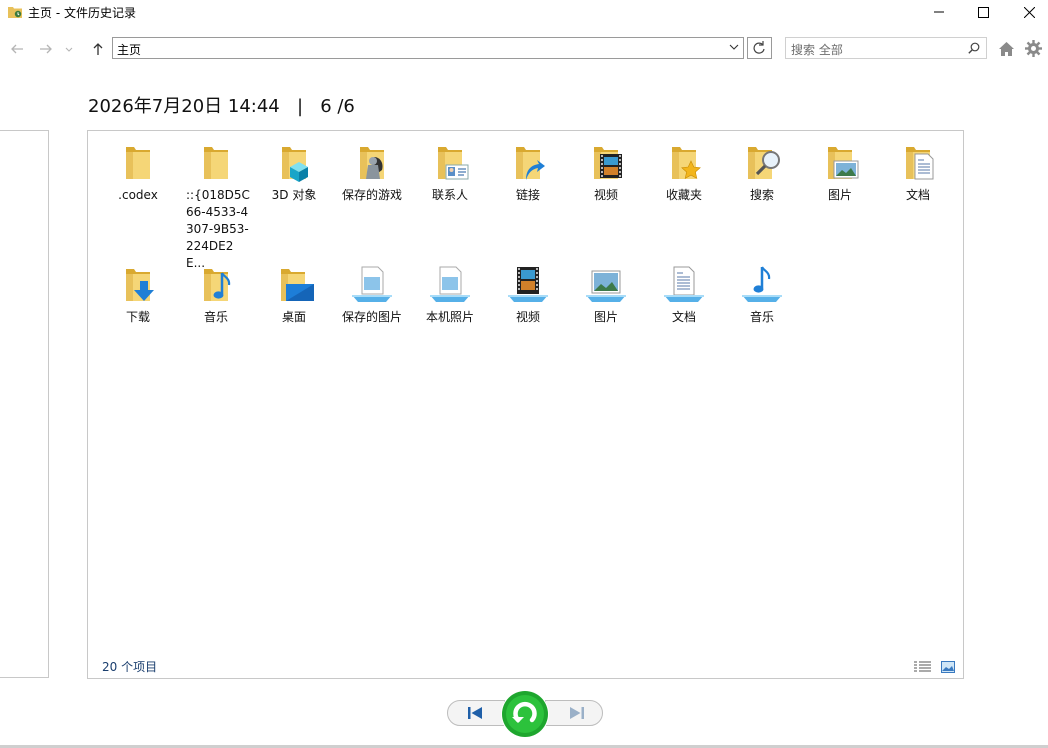 The image size is (1048, 748). I want to click on folder-3d-icon, so click(295, 164).